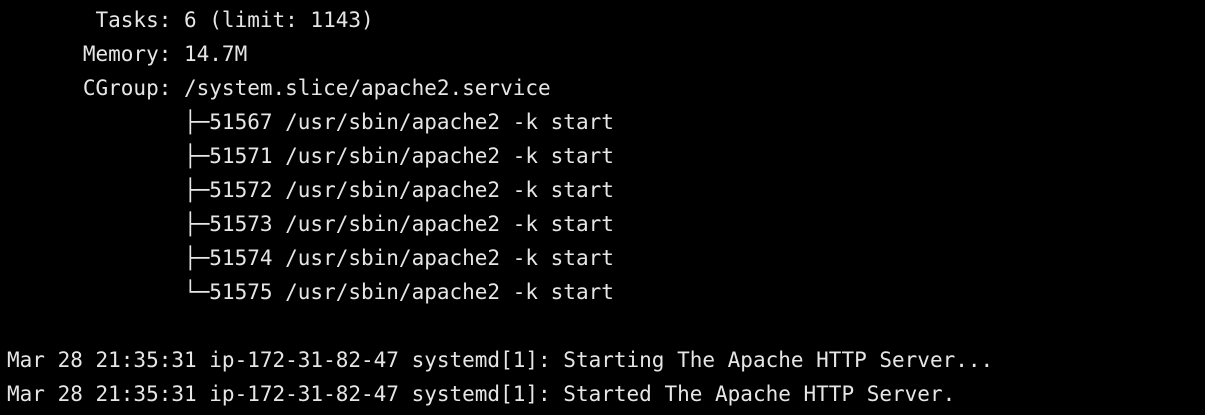 Image resolution: width=1205 pixels, height=415 pixels. Describe the element at coordinates (310, 292) in the screenshot. I see `process-tree-item: └─51575 /usr/sbin/apache2 -k start` at that location.